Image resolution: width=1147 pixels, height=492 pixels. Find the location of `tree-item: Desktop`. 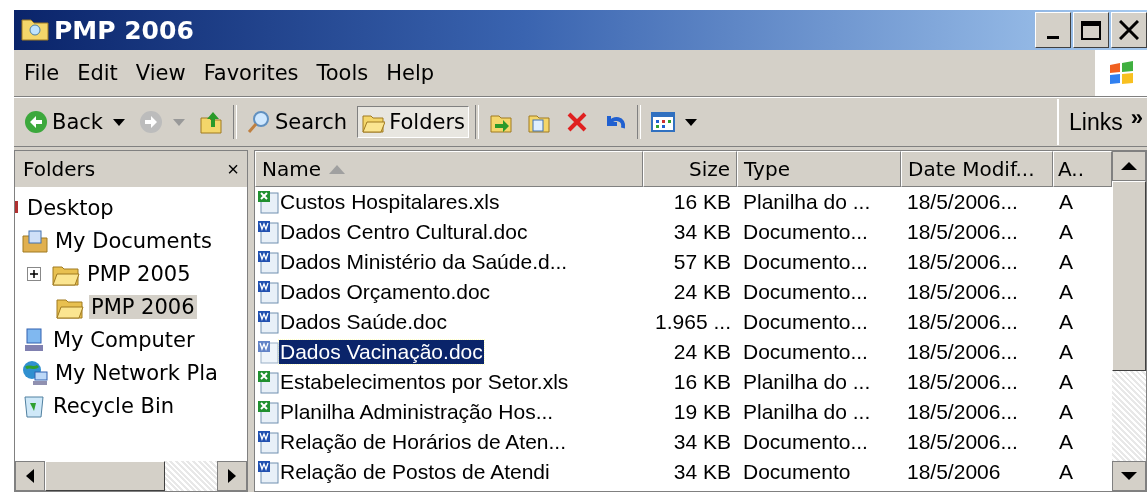

tree-item: Desktop is located at coordinates (70, 207).